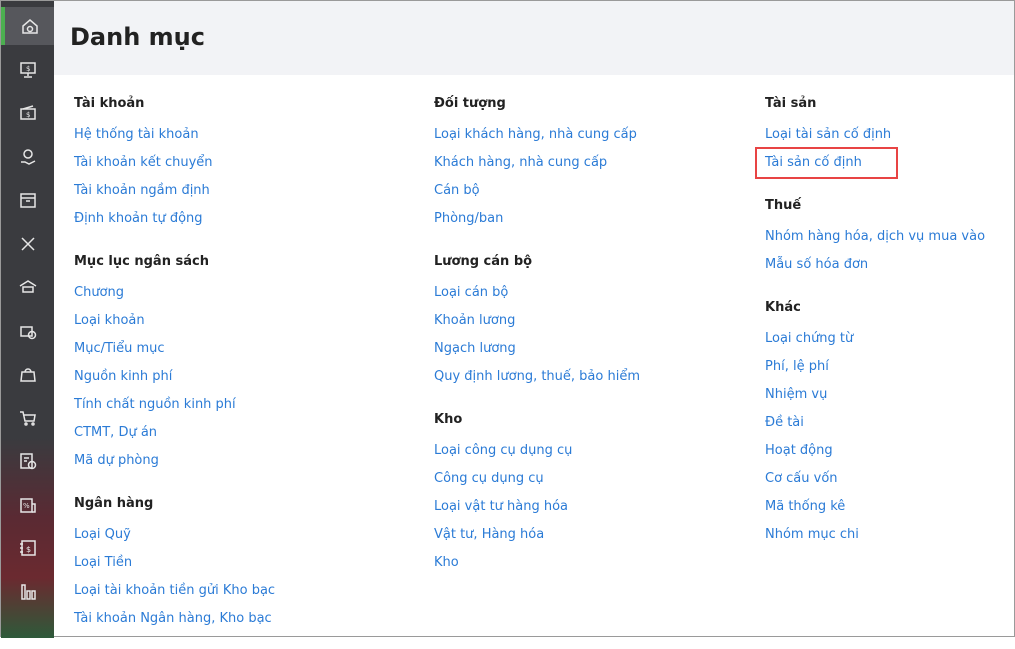  I want to click on list-item: Nguồn kinh phí, so click(239, 377).